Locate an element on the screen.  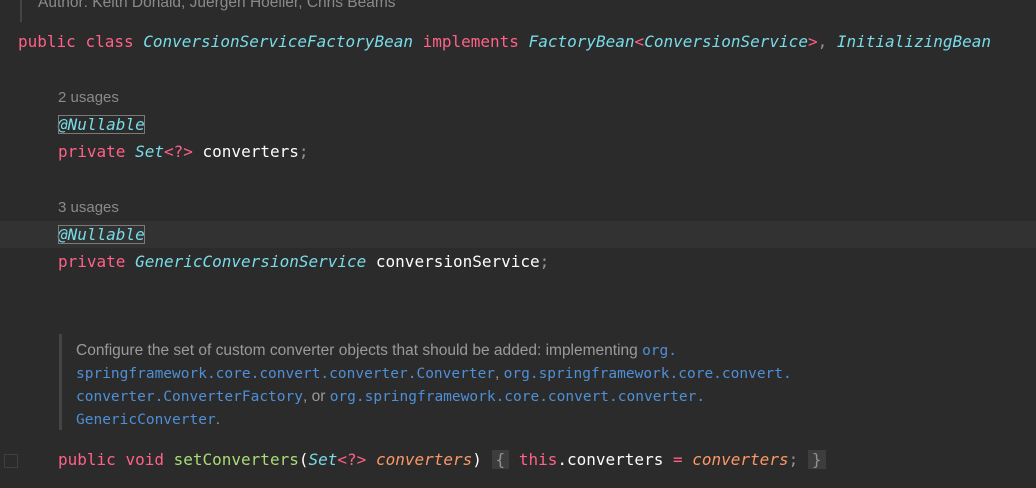
keyword-class: class is located at coordinates (109, 41).